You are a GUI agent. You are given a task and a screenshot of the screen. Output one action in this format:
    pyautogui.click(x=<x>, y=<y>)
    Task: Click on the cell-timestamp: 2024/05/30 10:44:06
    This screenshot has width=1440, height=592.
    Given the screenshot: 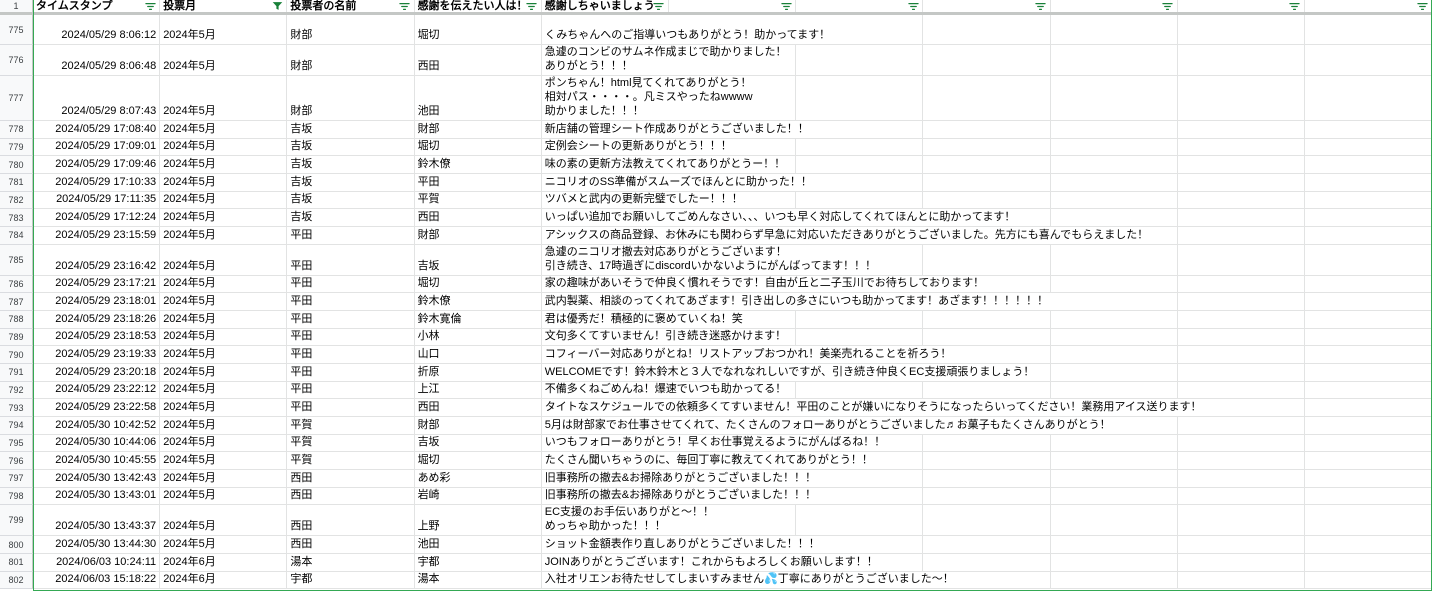 What is the action you would take?
    pyautogui.click(x=97, y=443)
    